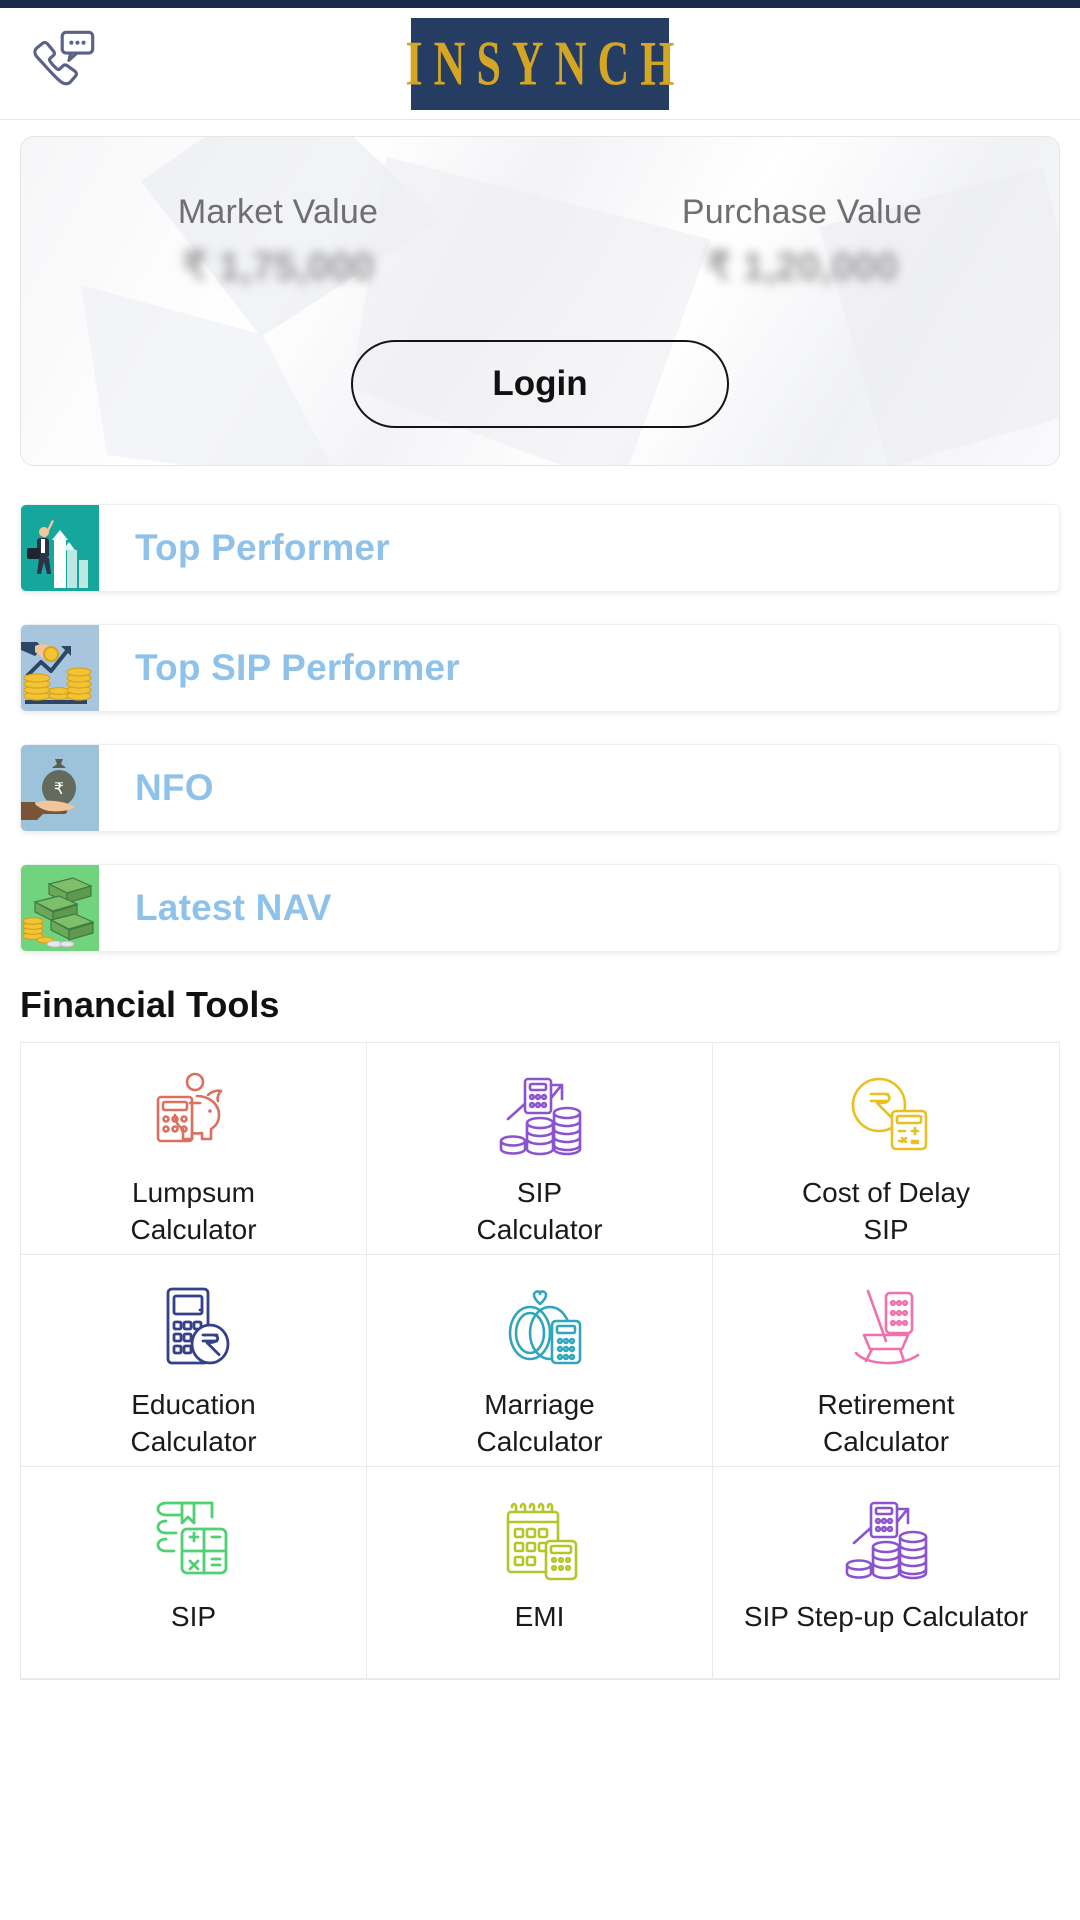  Describe the element at coordinates (886, 1616) in the screenshot. I see `tool-label: SIP Step-up Calculator` at that location.